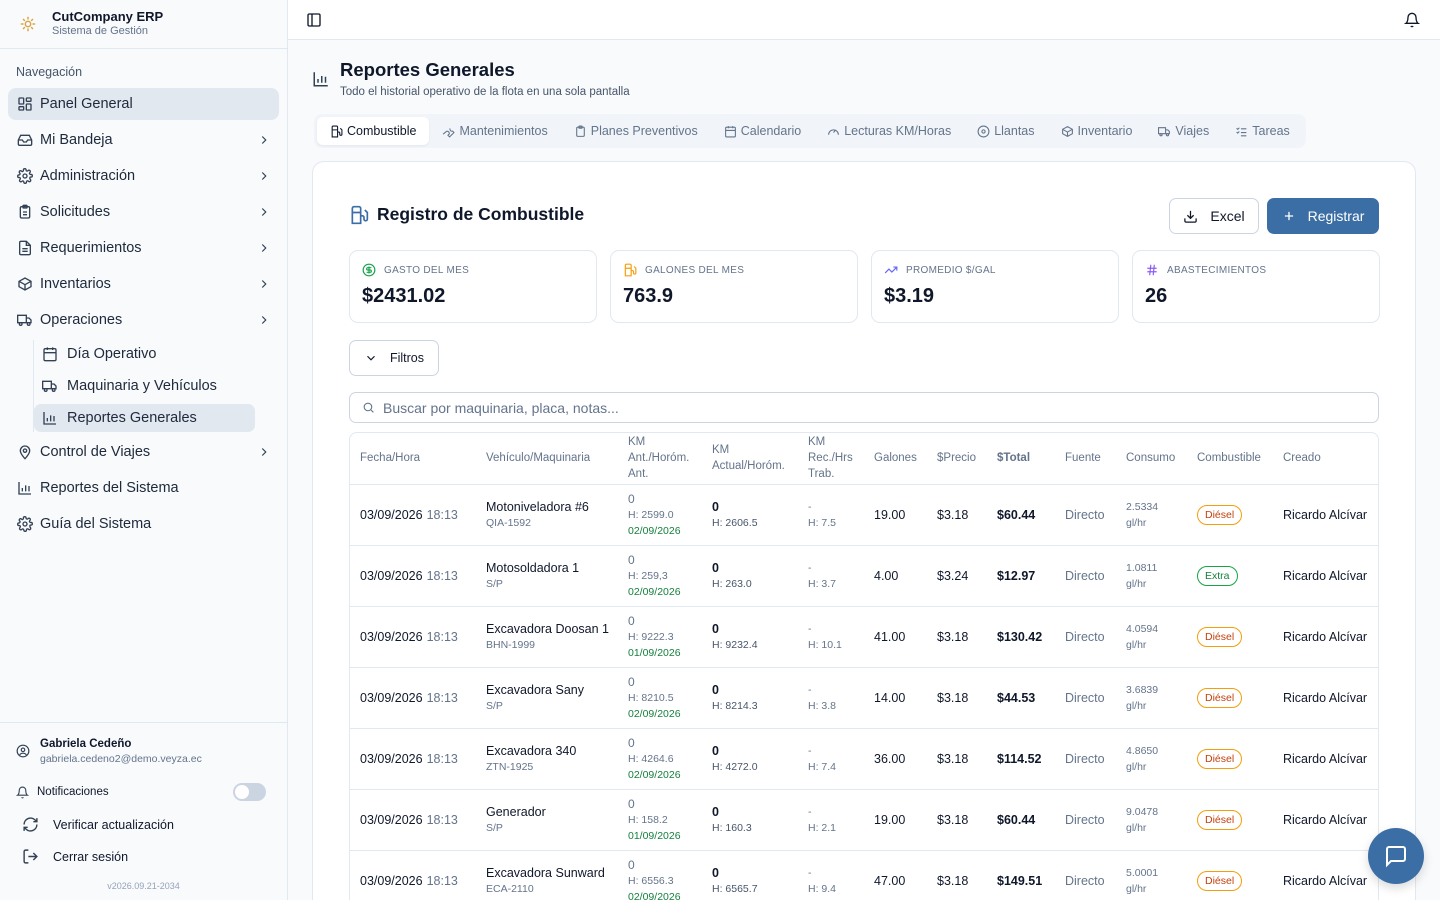  Describe the element at coordinates (636, 131) in the screenshot. I see `tab-planes-preventivos: Planes Preventivos` at that location.